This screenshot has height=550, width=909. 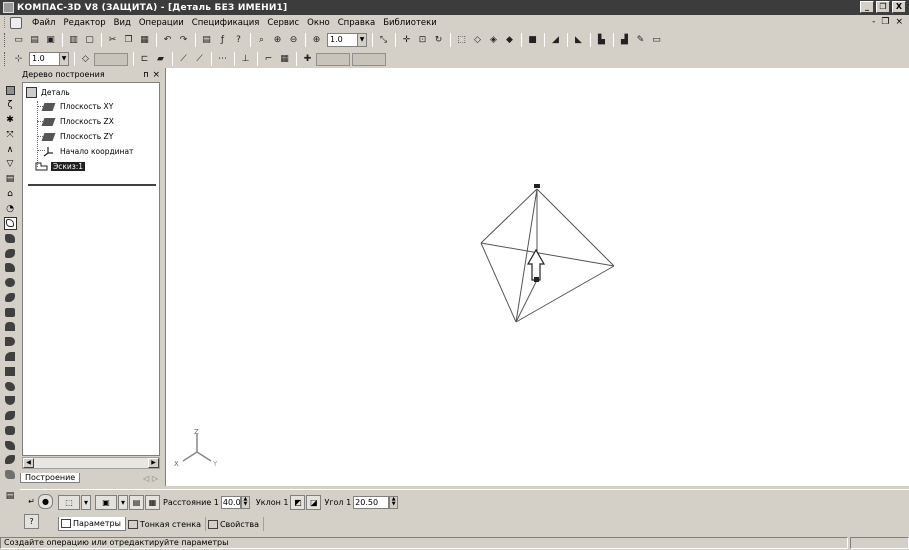 What do you see at coordinates (144, 40) in the screenshot?
I see `paste-icon: ▦` at bounding box center [144, 40].